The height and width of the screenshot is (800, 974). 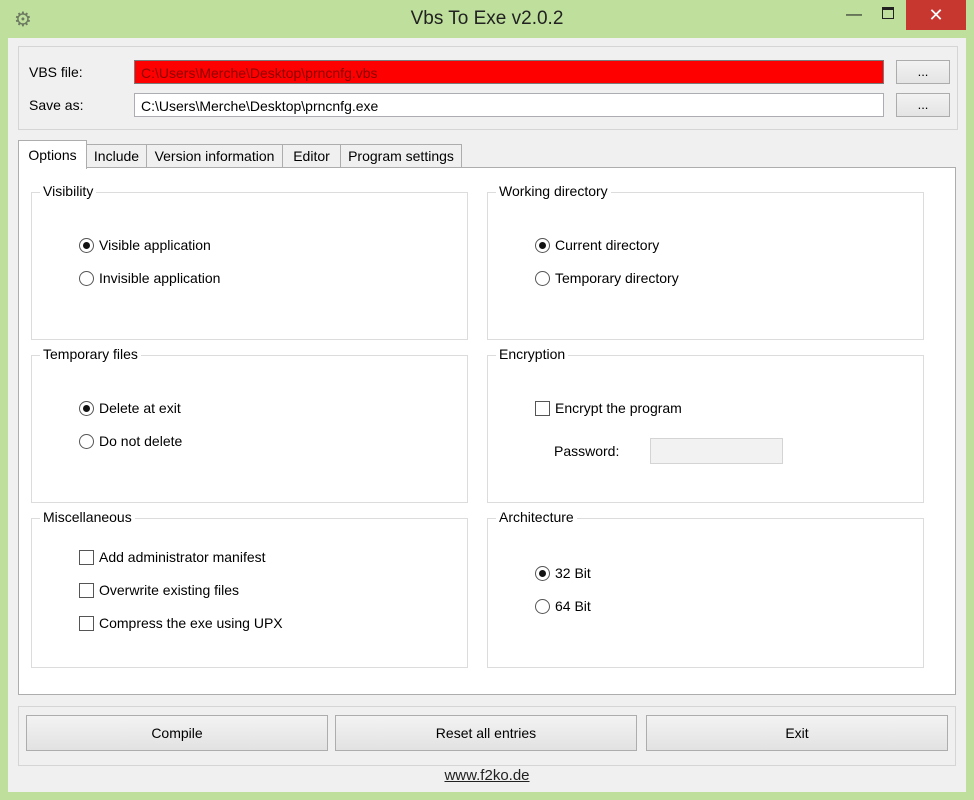 I want to click on action-bar: Compile Reset all entries Exit, so click(x=487, y=736).